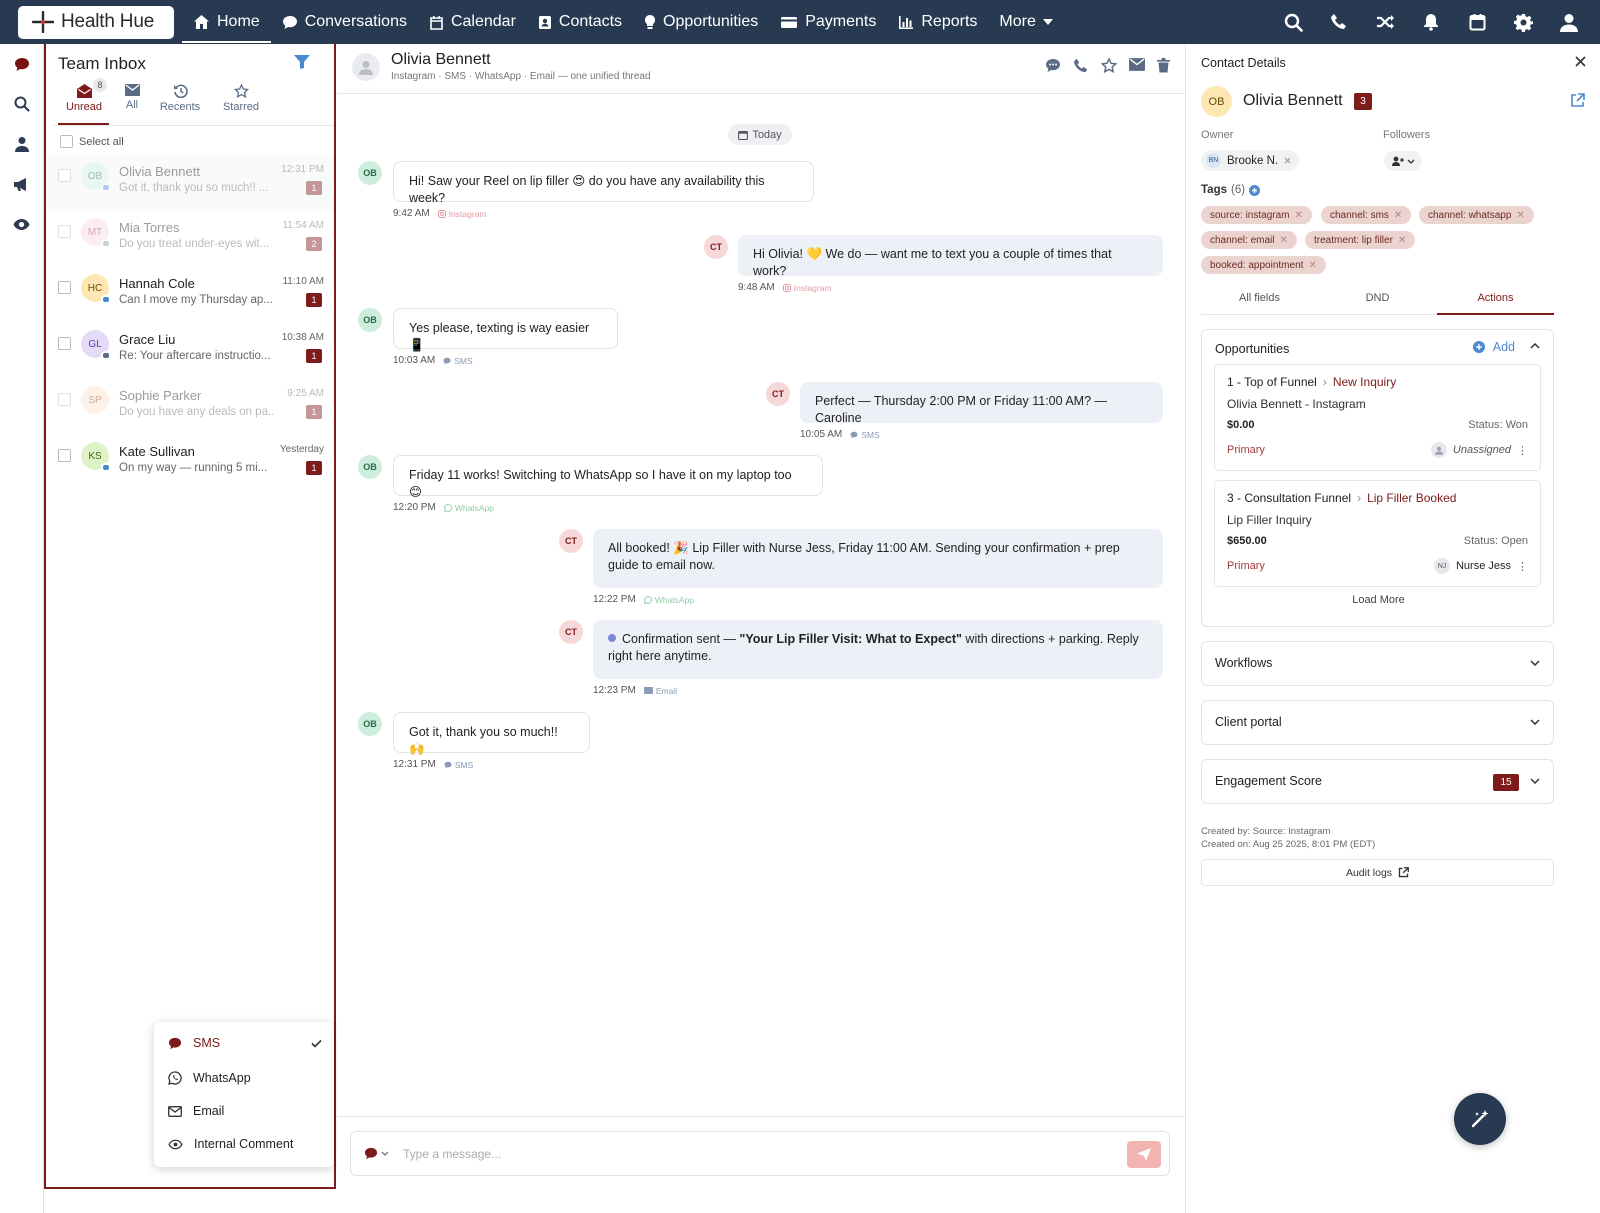 The width and height of the screenshot is (1600, 1213). I want to click on rail-watch, so click(21, 224).